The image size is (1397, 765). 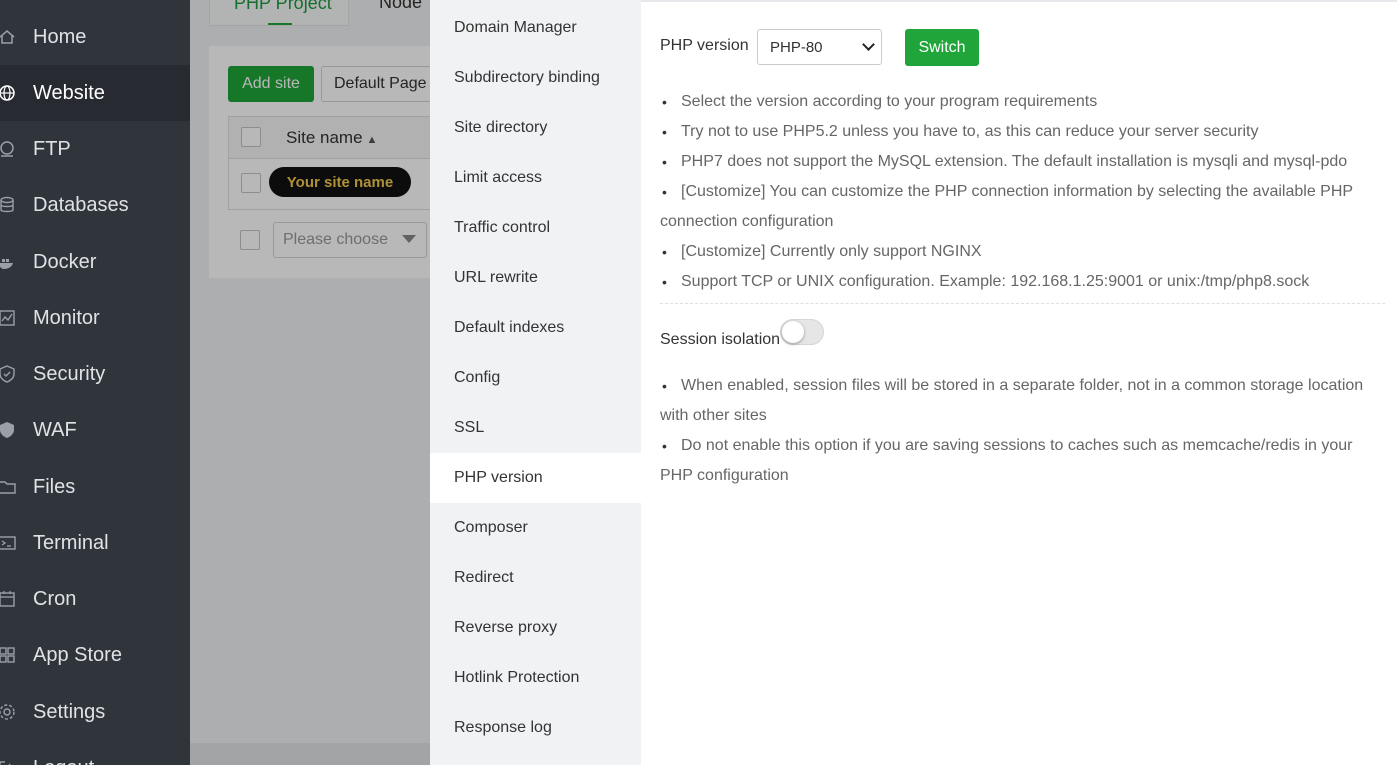 I want to click on session-isolation-toggle, so click(x=802, y=332).